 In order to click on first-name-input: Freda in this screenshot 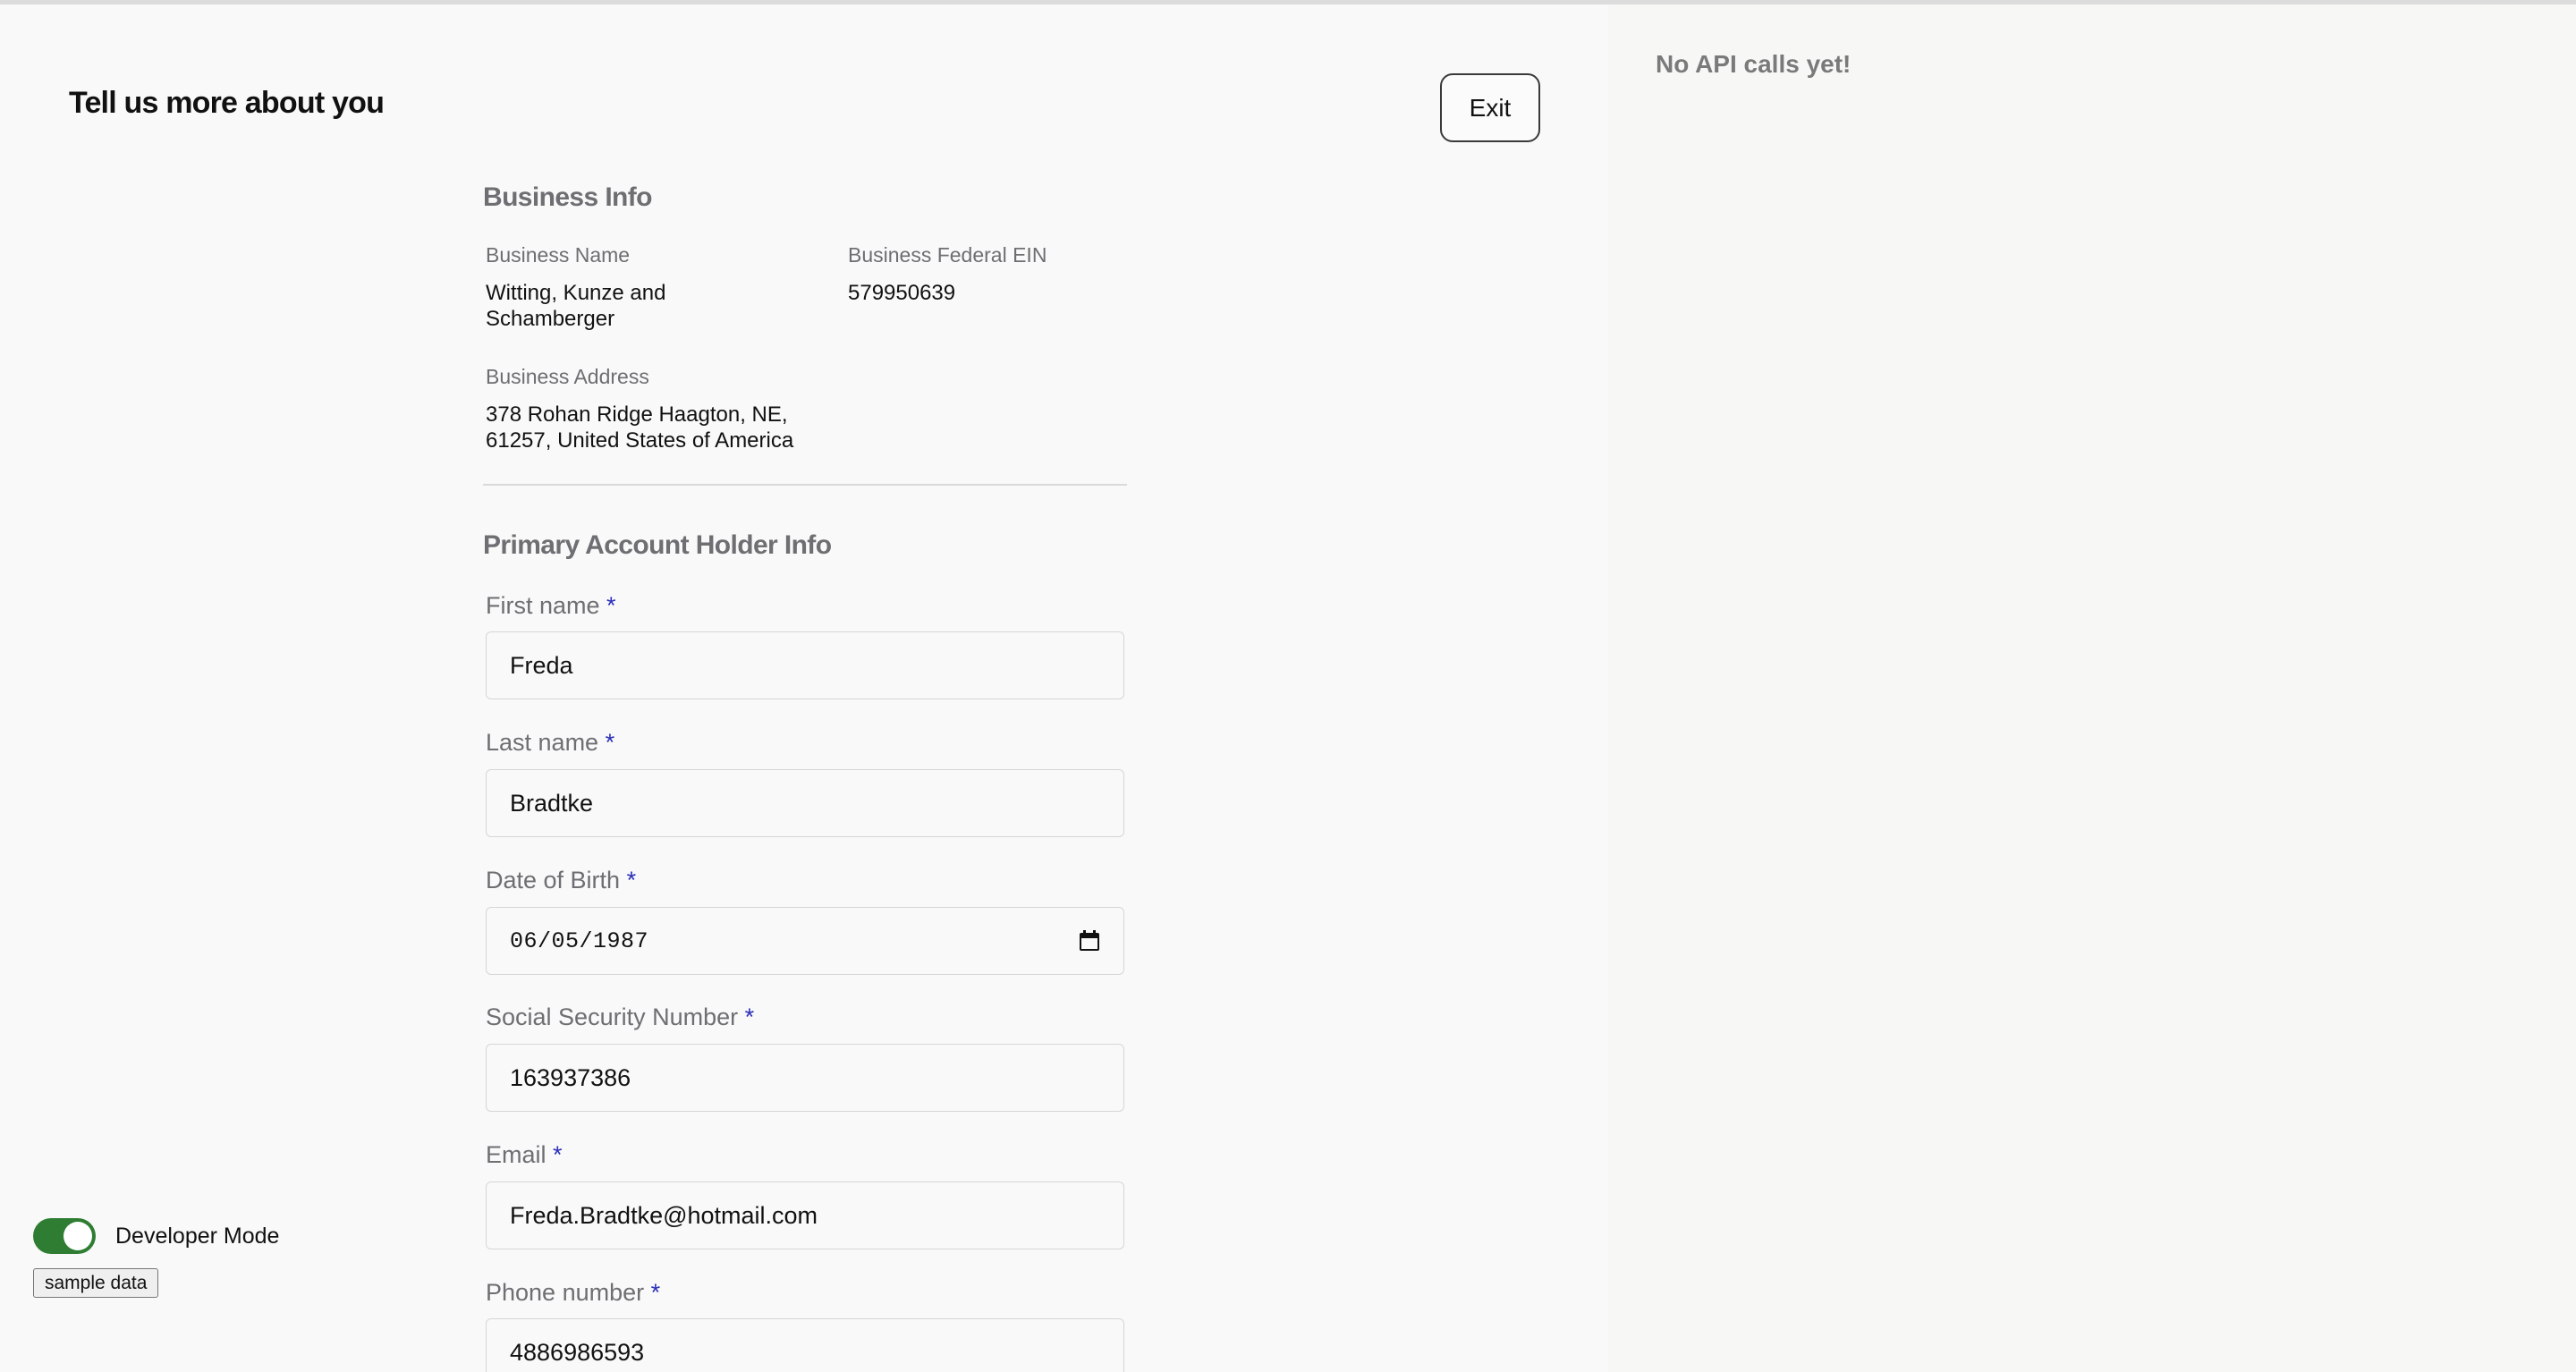, I will do `click(805, 665)`.